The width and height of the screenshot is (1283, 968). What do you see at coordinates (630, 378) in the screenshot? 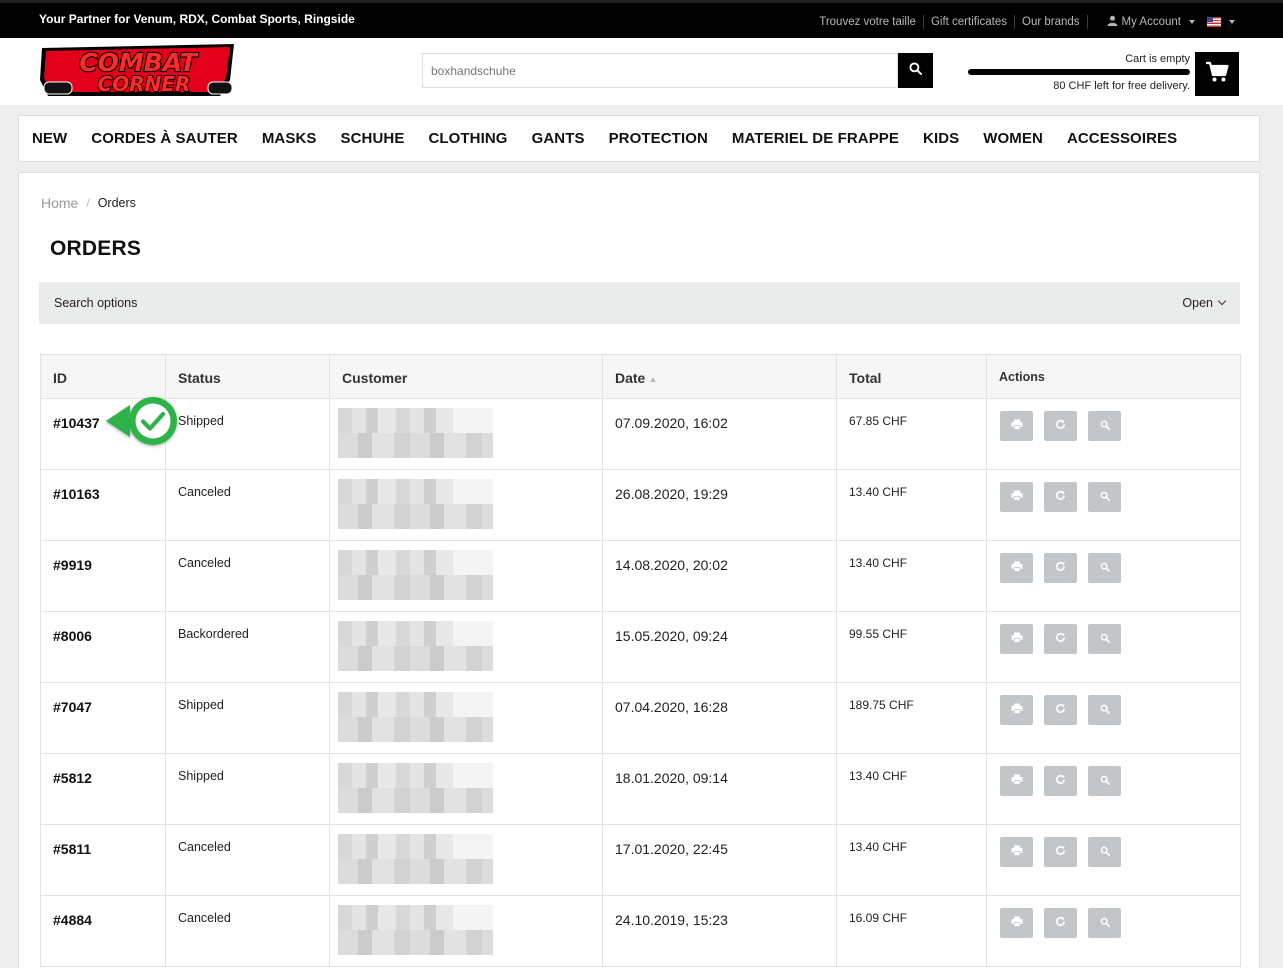
I see `column-header-date-label: Date` at bounding box center [630, 378].